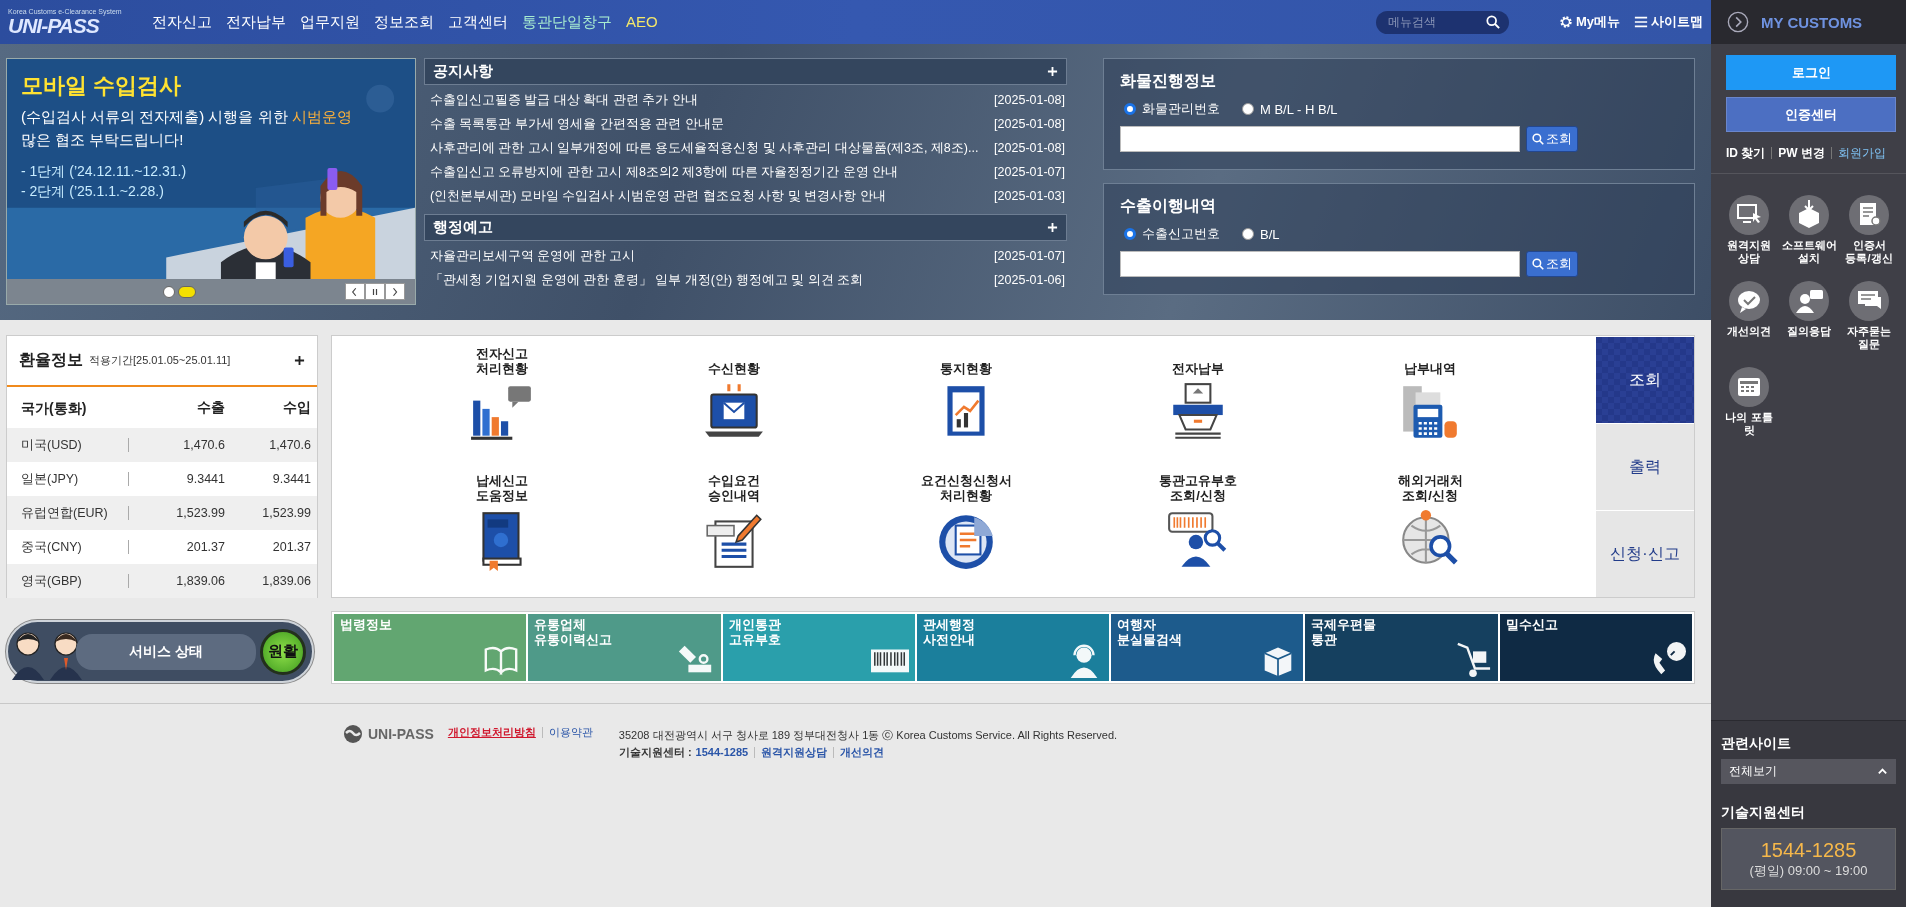  Describe the element at coordinates (1198, 360) in the screenshot. I see `menu-link: 전자납부` at that location.